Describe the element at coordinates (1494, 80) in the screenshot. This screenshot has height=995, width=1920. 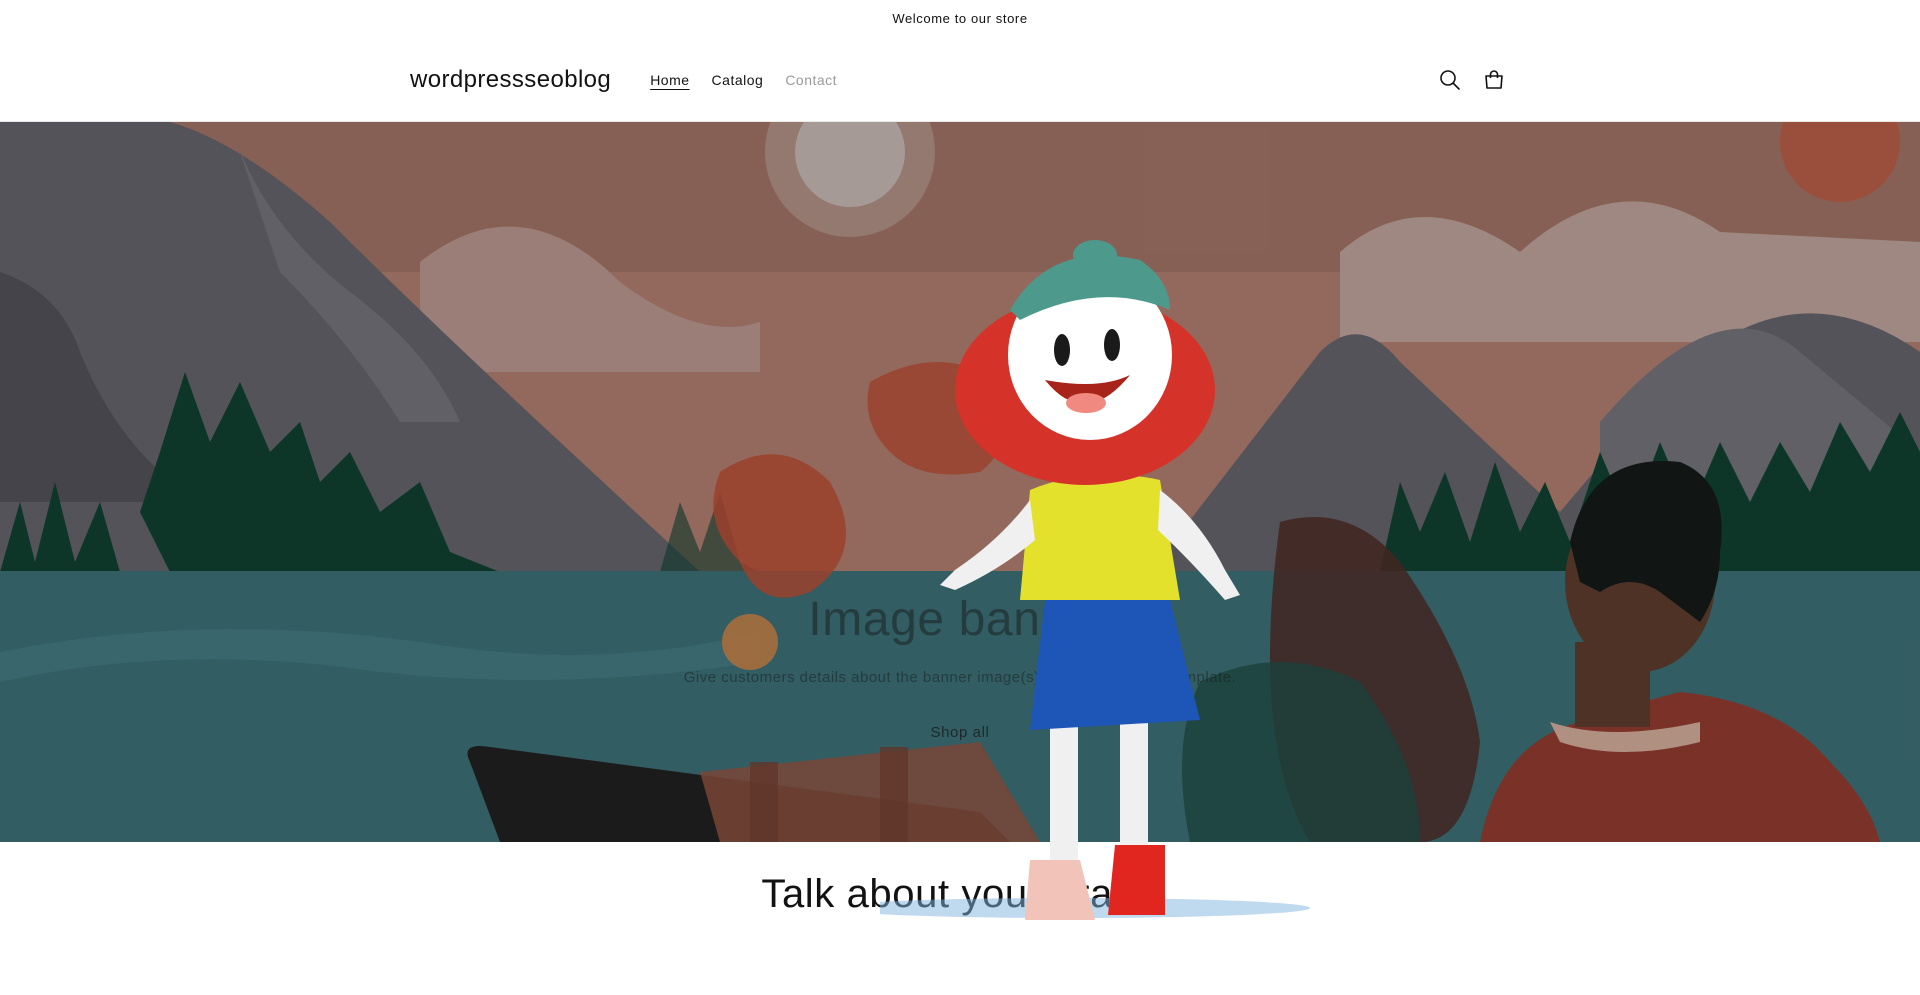
I see `cart-icon` at that location.